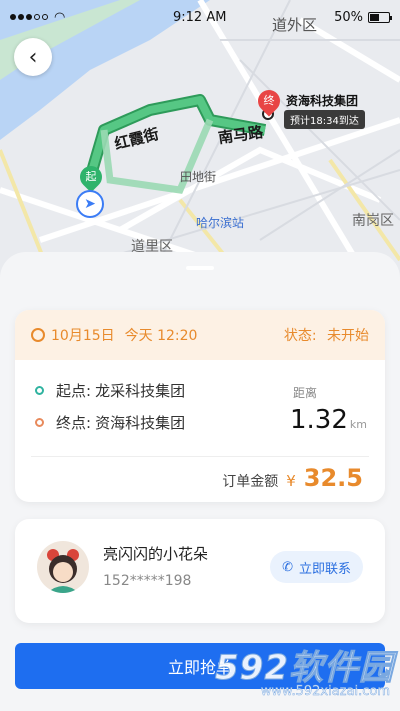  I want to click on end-place: 资海科技集团, so click(140, 423).